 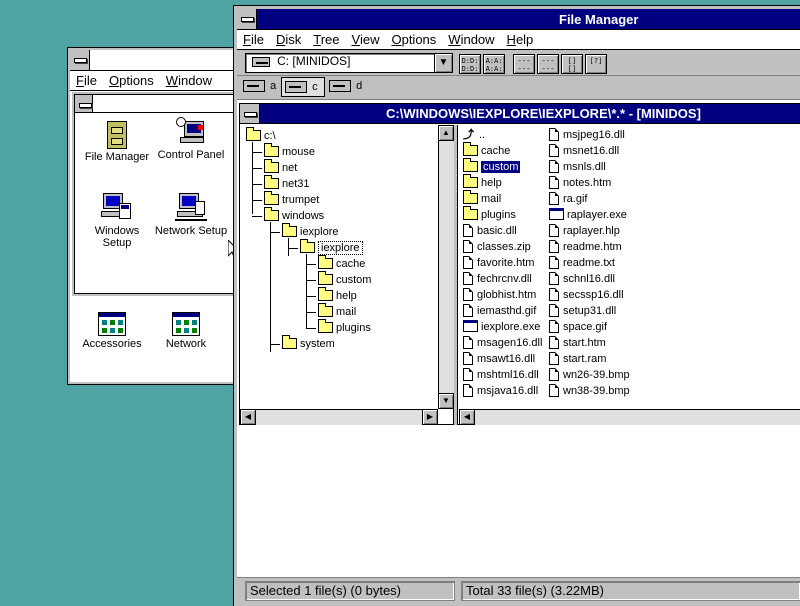 What do you see at coordinates (497, 247) in the screenshot?
I see `file-list-item: classes.zip` at bounding box center [497, 247].